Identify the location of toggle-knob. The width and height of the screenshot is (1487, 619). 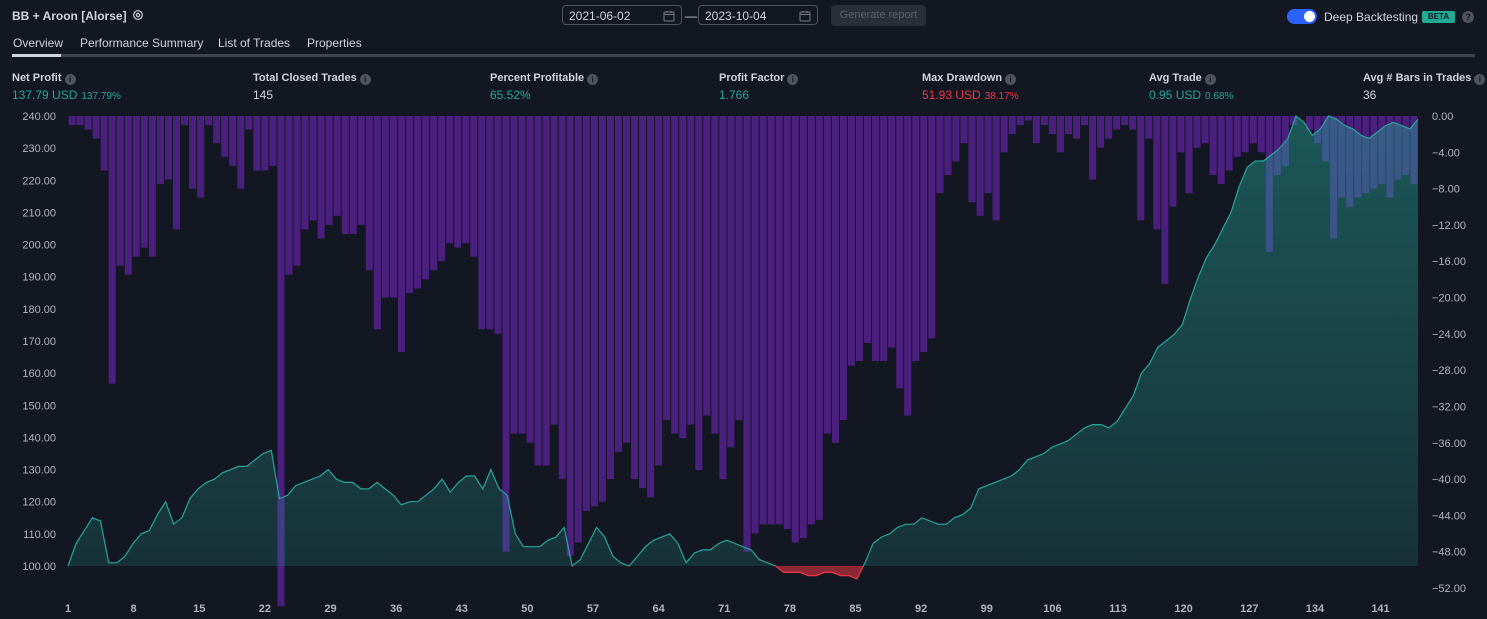
(1309, 16).